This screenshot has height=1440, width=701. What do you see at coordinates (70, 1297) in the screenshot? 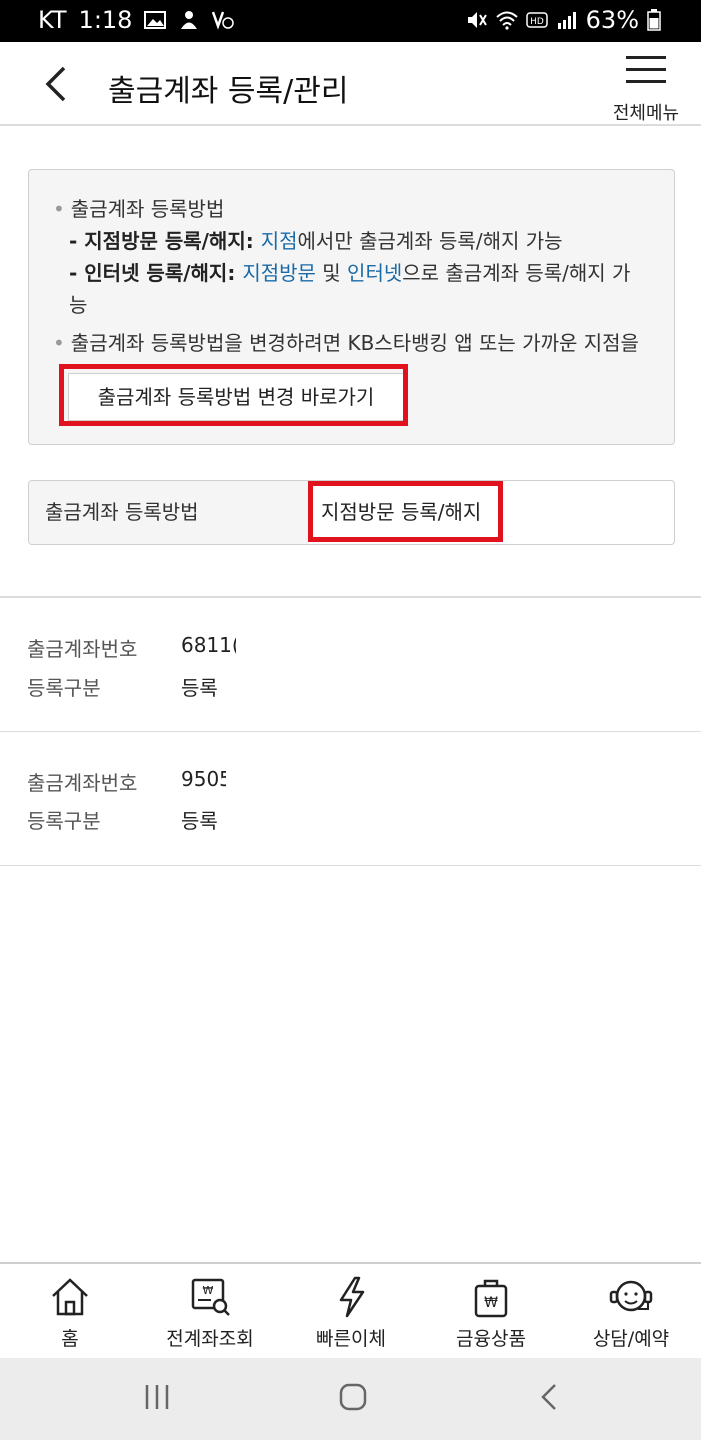
I see `home-icon` at bounding box center [70, 1297].